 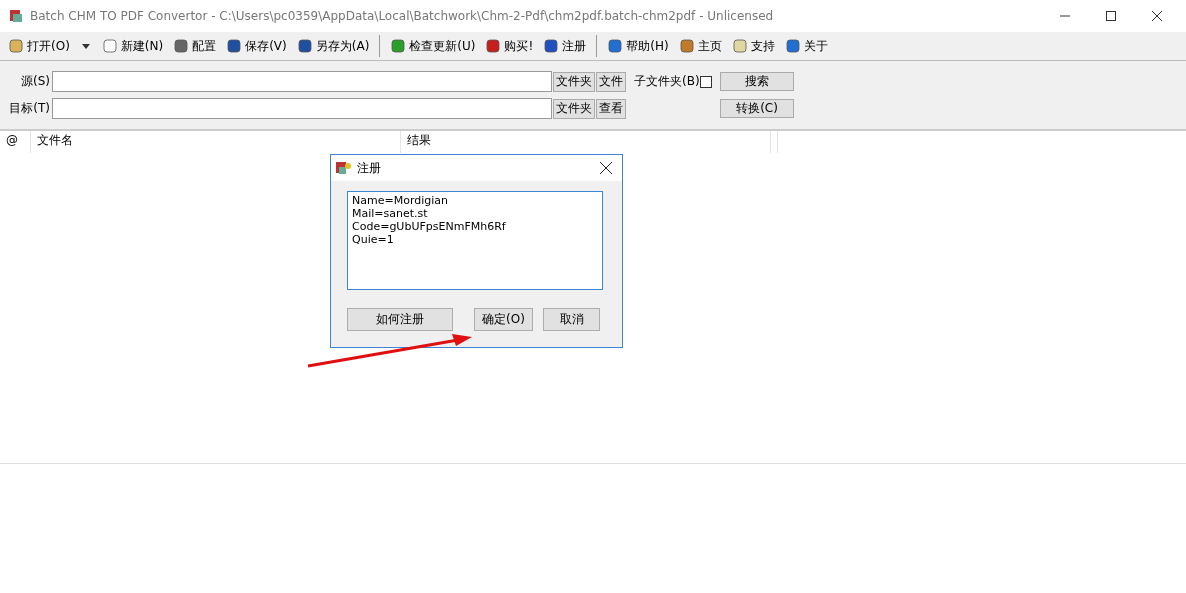 What do you see at coordinates (195, 46) in the screenshot?
I see `toolbar-button: 配置` at bounding box center [195, 46].